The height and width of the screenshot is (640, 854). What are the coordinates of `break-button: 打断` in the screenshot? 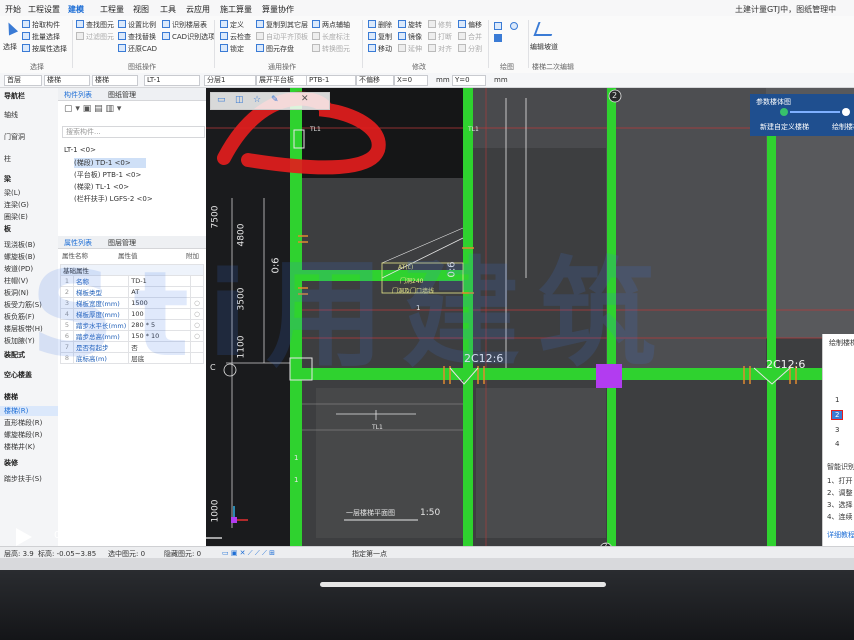 It's located at (440, 37).